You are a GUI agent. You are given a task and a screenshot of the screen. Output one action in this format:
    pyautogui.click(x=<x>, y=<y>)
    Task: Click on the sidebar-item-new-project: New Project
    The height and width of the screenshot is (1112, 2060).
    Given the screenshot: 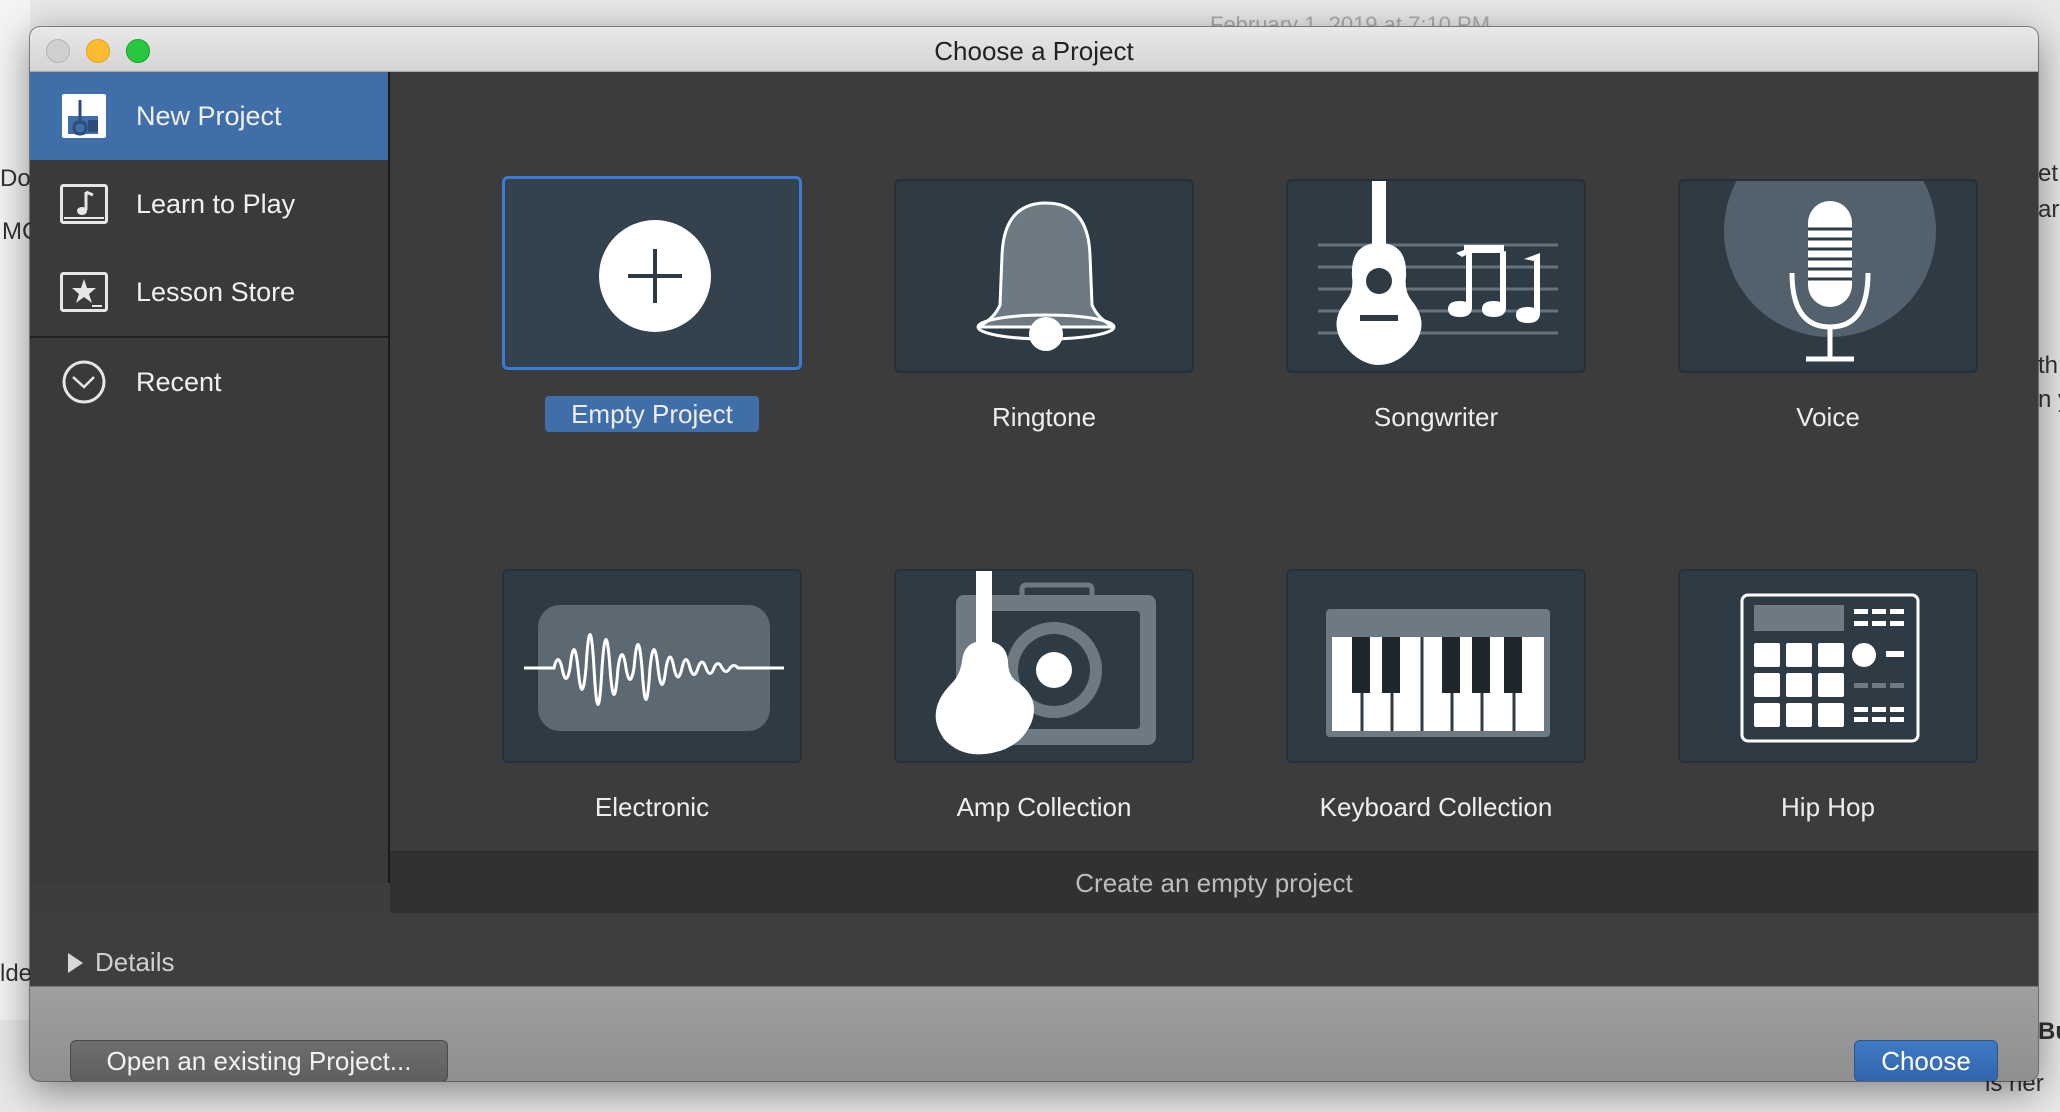 What is the action you would take?
    pyautogui.click(x=209, y=116)
    